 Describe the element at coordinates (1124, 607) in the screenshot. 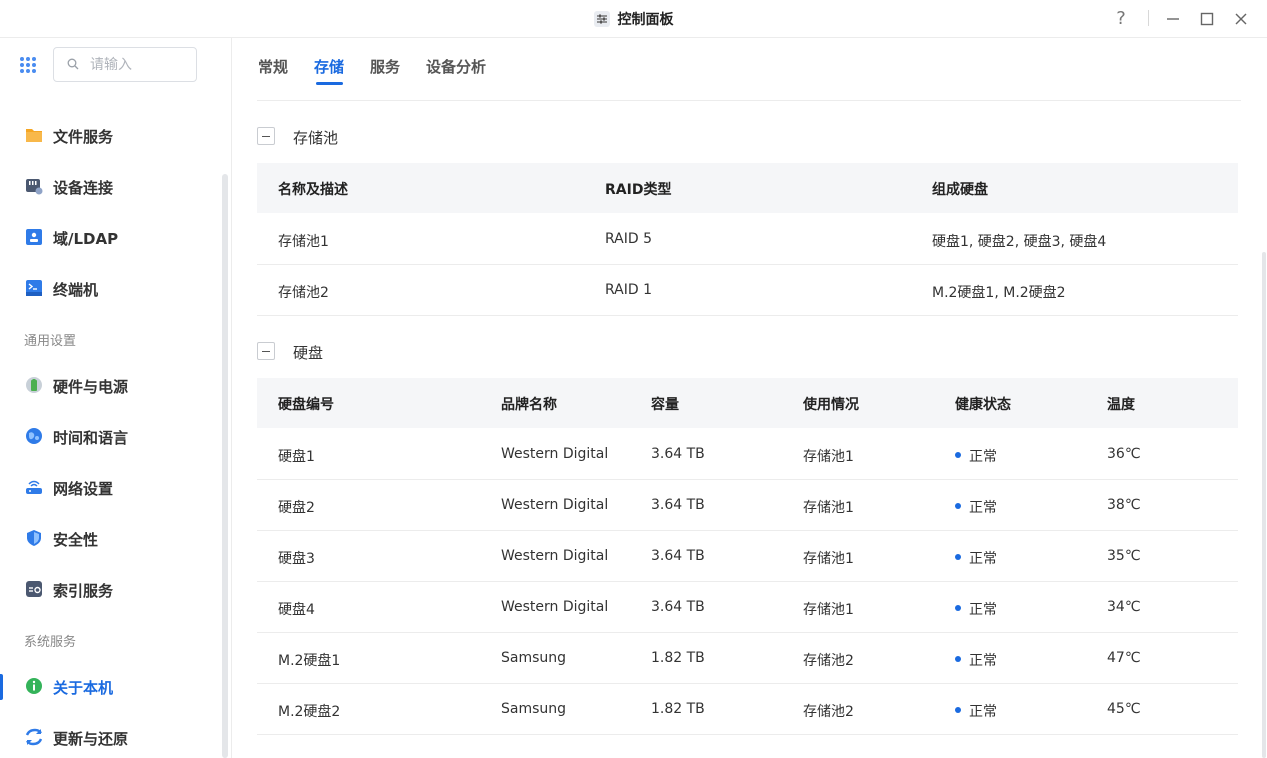

I see `disk-temperature: 34℃` at that location.